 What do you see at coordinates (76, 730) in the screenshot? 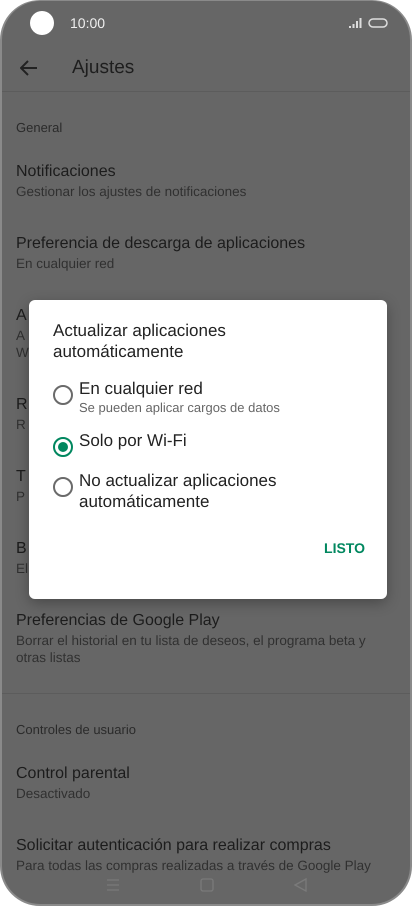
I see `section-heading: Controles de usuario` at bounding box center [76, 730].